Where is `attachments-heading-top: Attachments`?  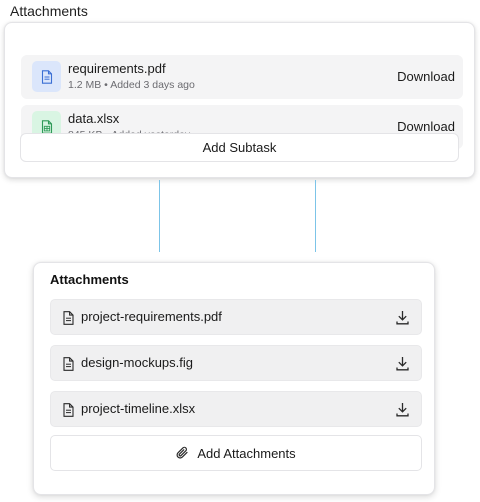
attachments-heading-top: Attachments is located at coordinates (49, 11).